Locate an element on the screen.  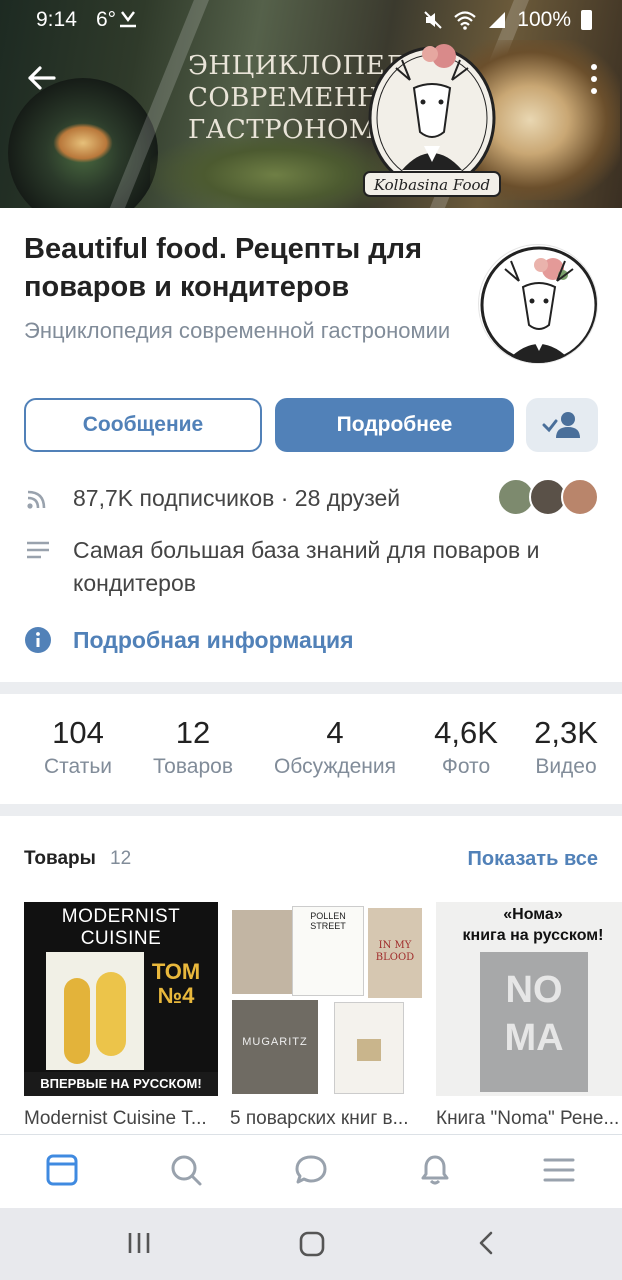
status-time: 9:14 is located at coordinates (56, 19).